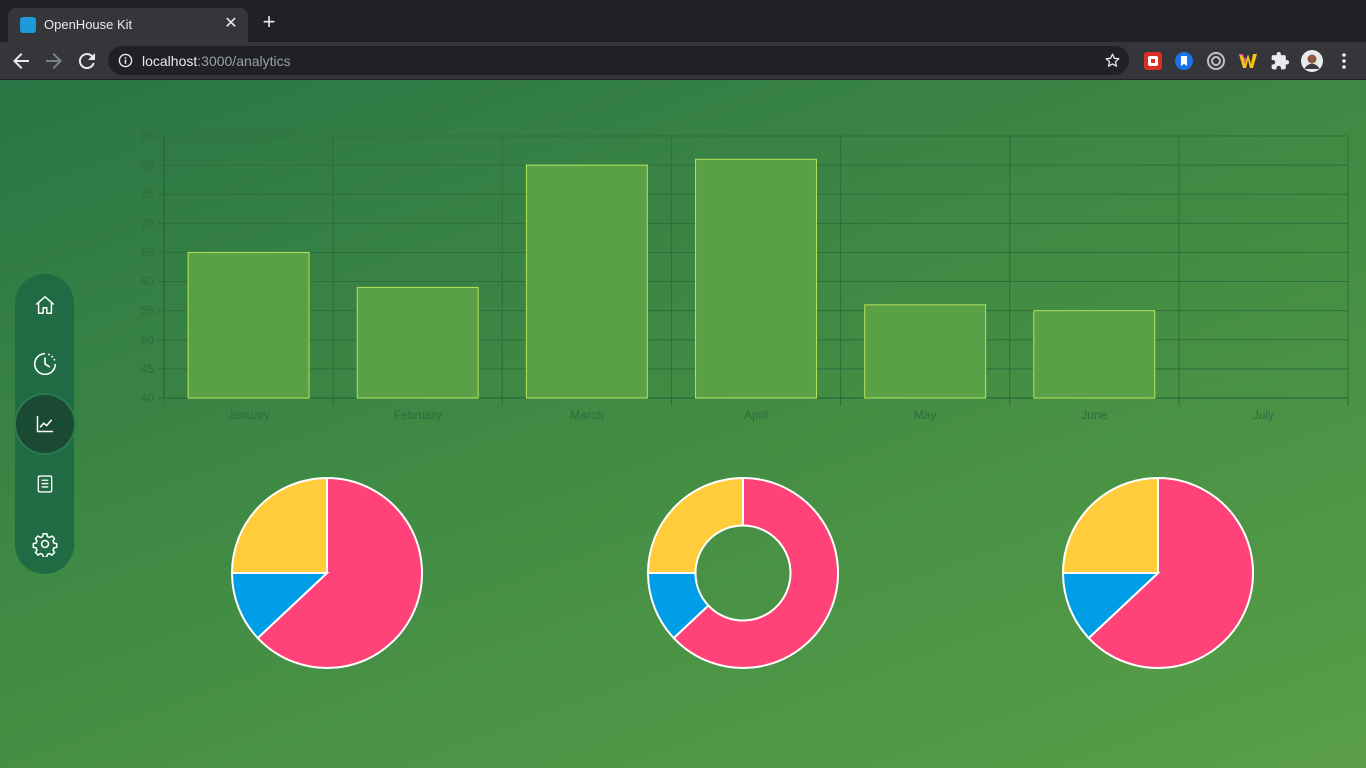  Describe the element at coordinates (170, 61) in the screenshot. I see `url-host: localhost` at that location.